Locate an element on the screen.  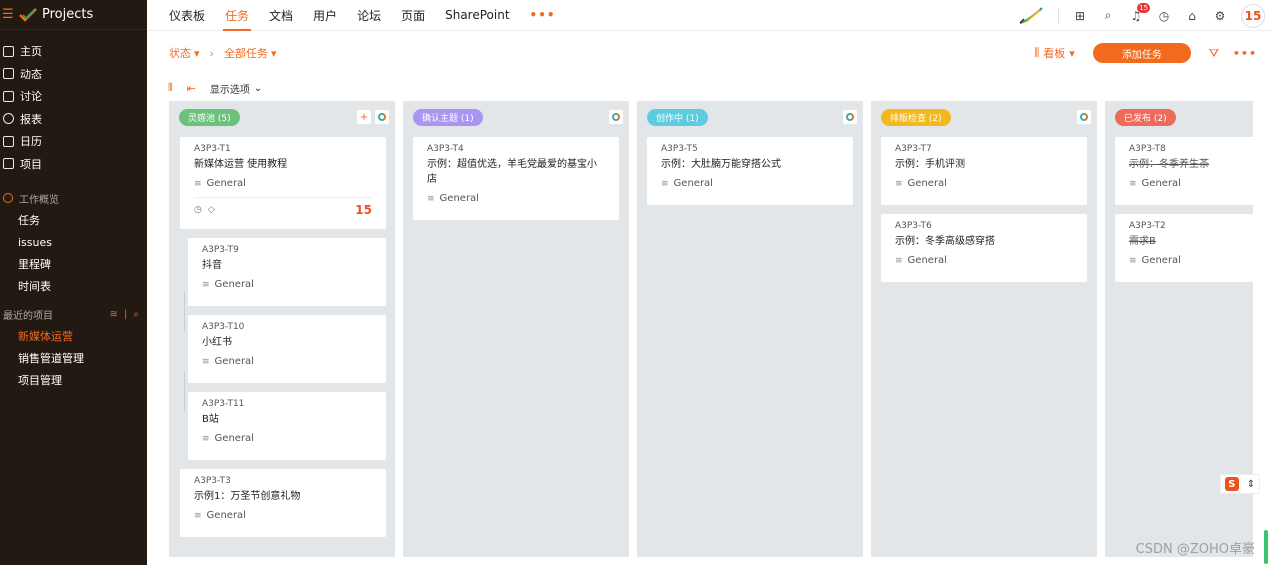
sidebar-item-project: 项目 is located at coordinates (73, 164).